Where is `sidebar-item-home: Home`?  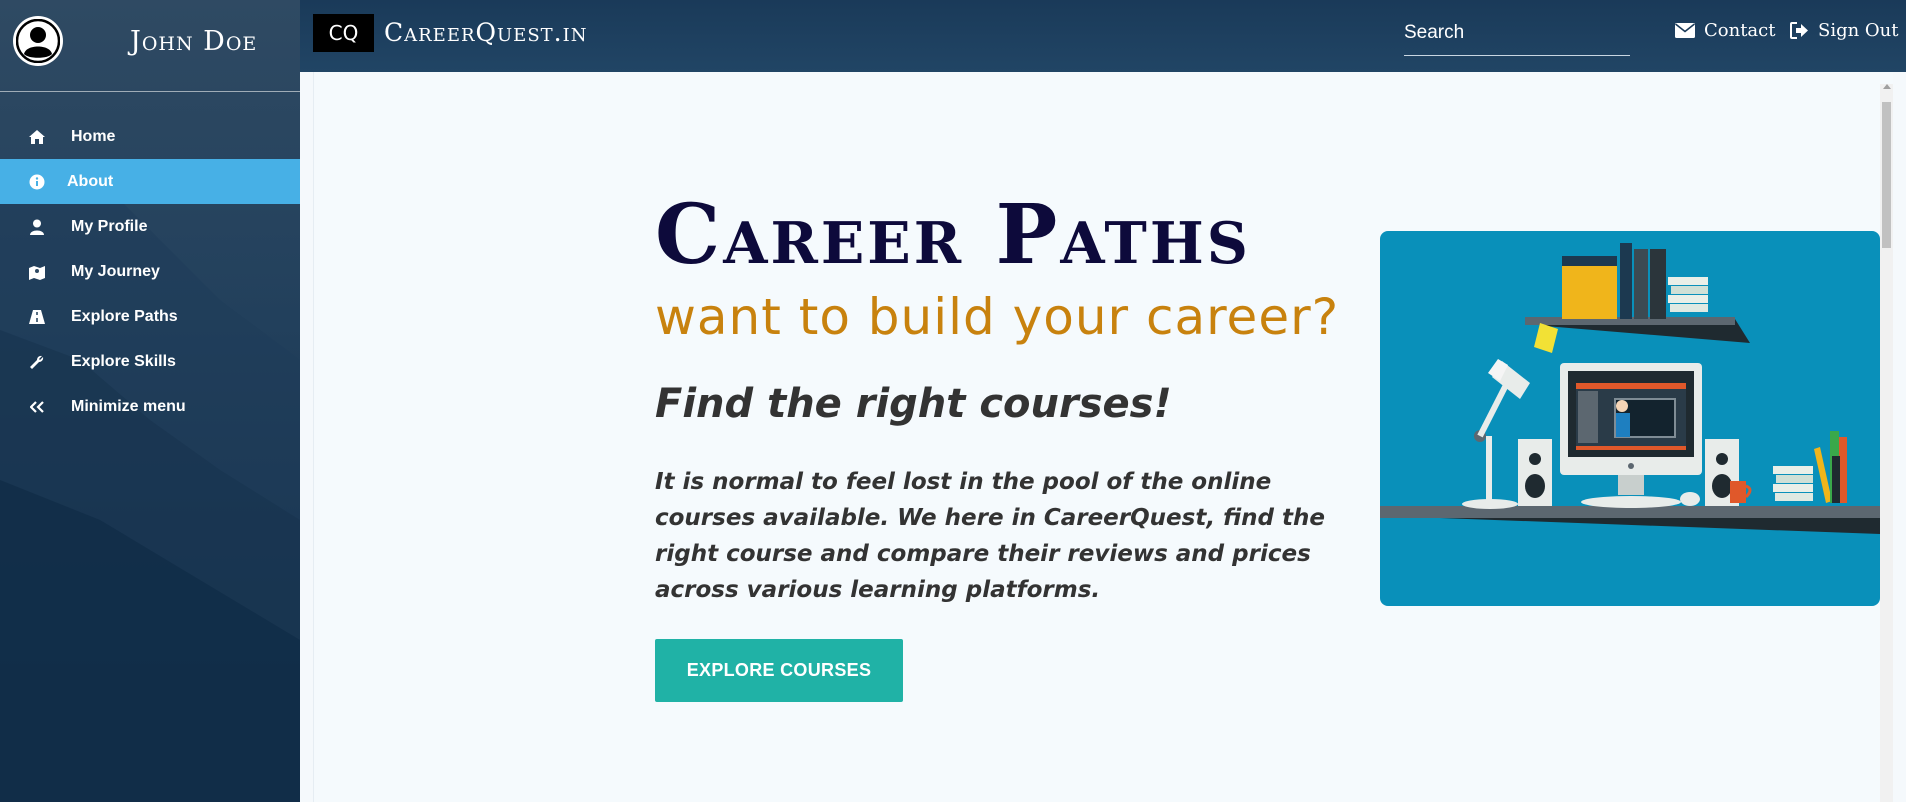
sidebar-item-home: Home is located at coordinates (150, 136).